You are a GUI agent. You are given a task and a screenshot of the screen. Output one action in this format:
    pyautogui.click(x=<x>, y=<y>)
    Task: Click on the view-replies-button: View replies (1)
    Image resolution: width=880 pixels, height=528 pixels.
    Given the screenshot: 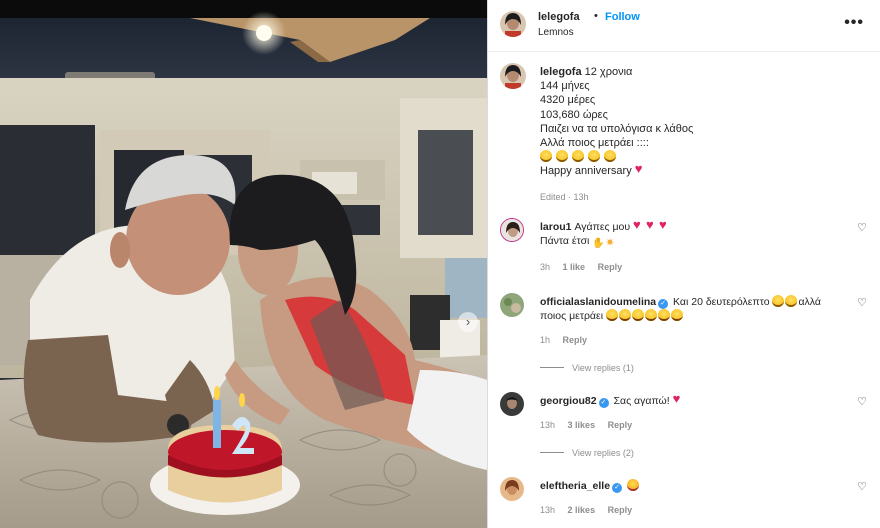 What is the action you would take?
    pyautogui.click(x=587, y=368)
    